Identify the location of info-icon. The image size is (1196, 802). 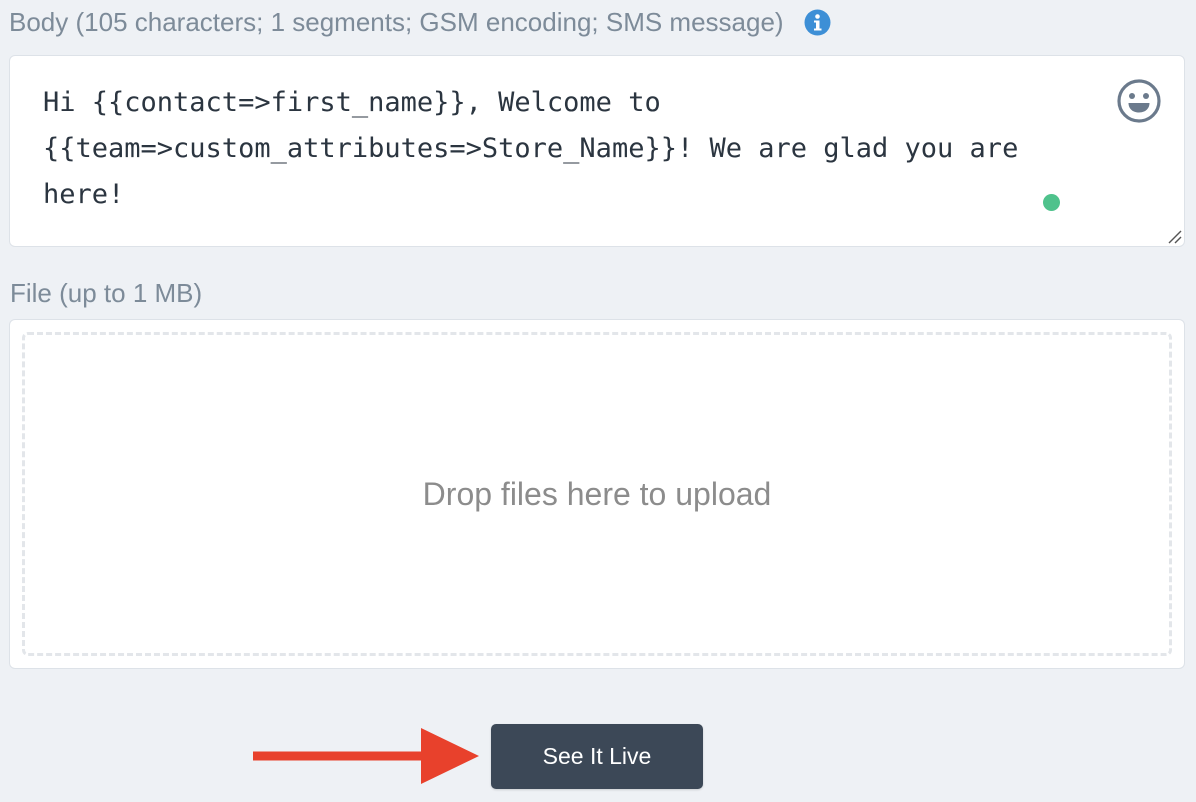
(817, 22).